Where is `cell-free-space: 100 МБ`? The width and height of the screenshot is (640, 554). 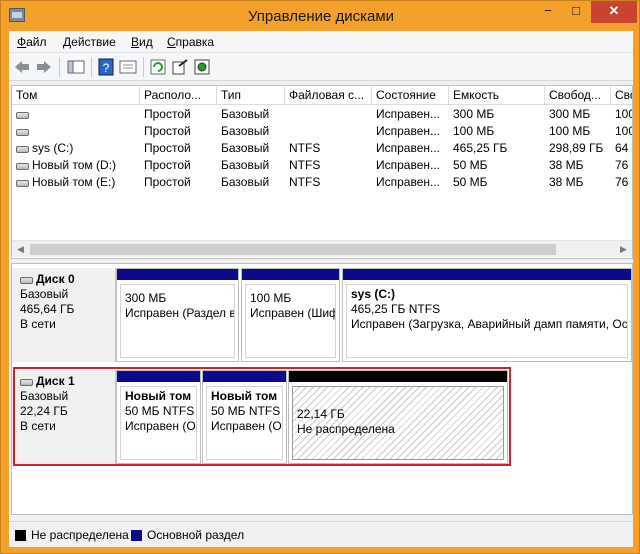
cell-free-space: 100 МБ is located at coordinates (570, 131).